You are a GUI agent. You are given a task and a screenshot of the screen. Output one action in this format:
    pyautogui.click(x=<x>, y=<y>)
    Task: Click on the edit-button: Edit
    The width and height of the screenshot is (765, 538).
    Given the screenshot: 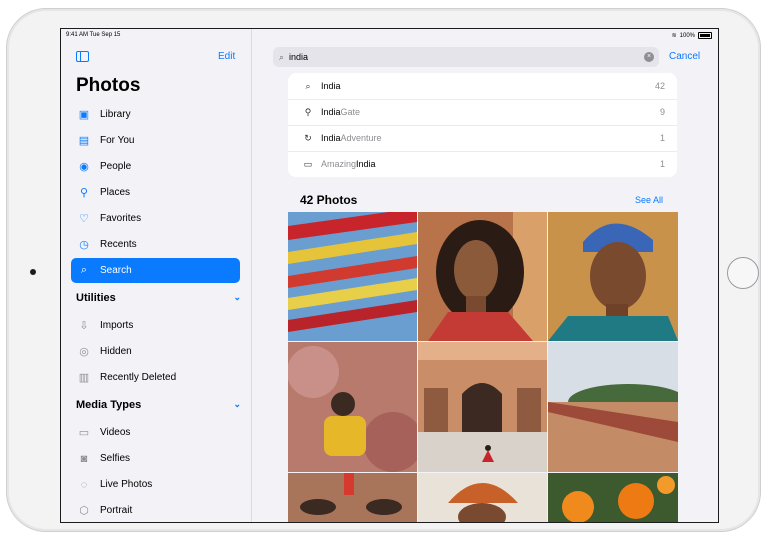 What is the action you would take?
    pyautogui.click(x=226, y=56)
    